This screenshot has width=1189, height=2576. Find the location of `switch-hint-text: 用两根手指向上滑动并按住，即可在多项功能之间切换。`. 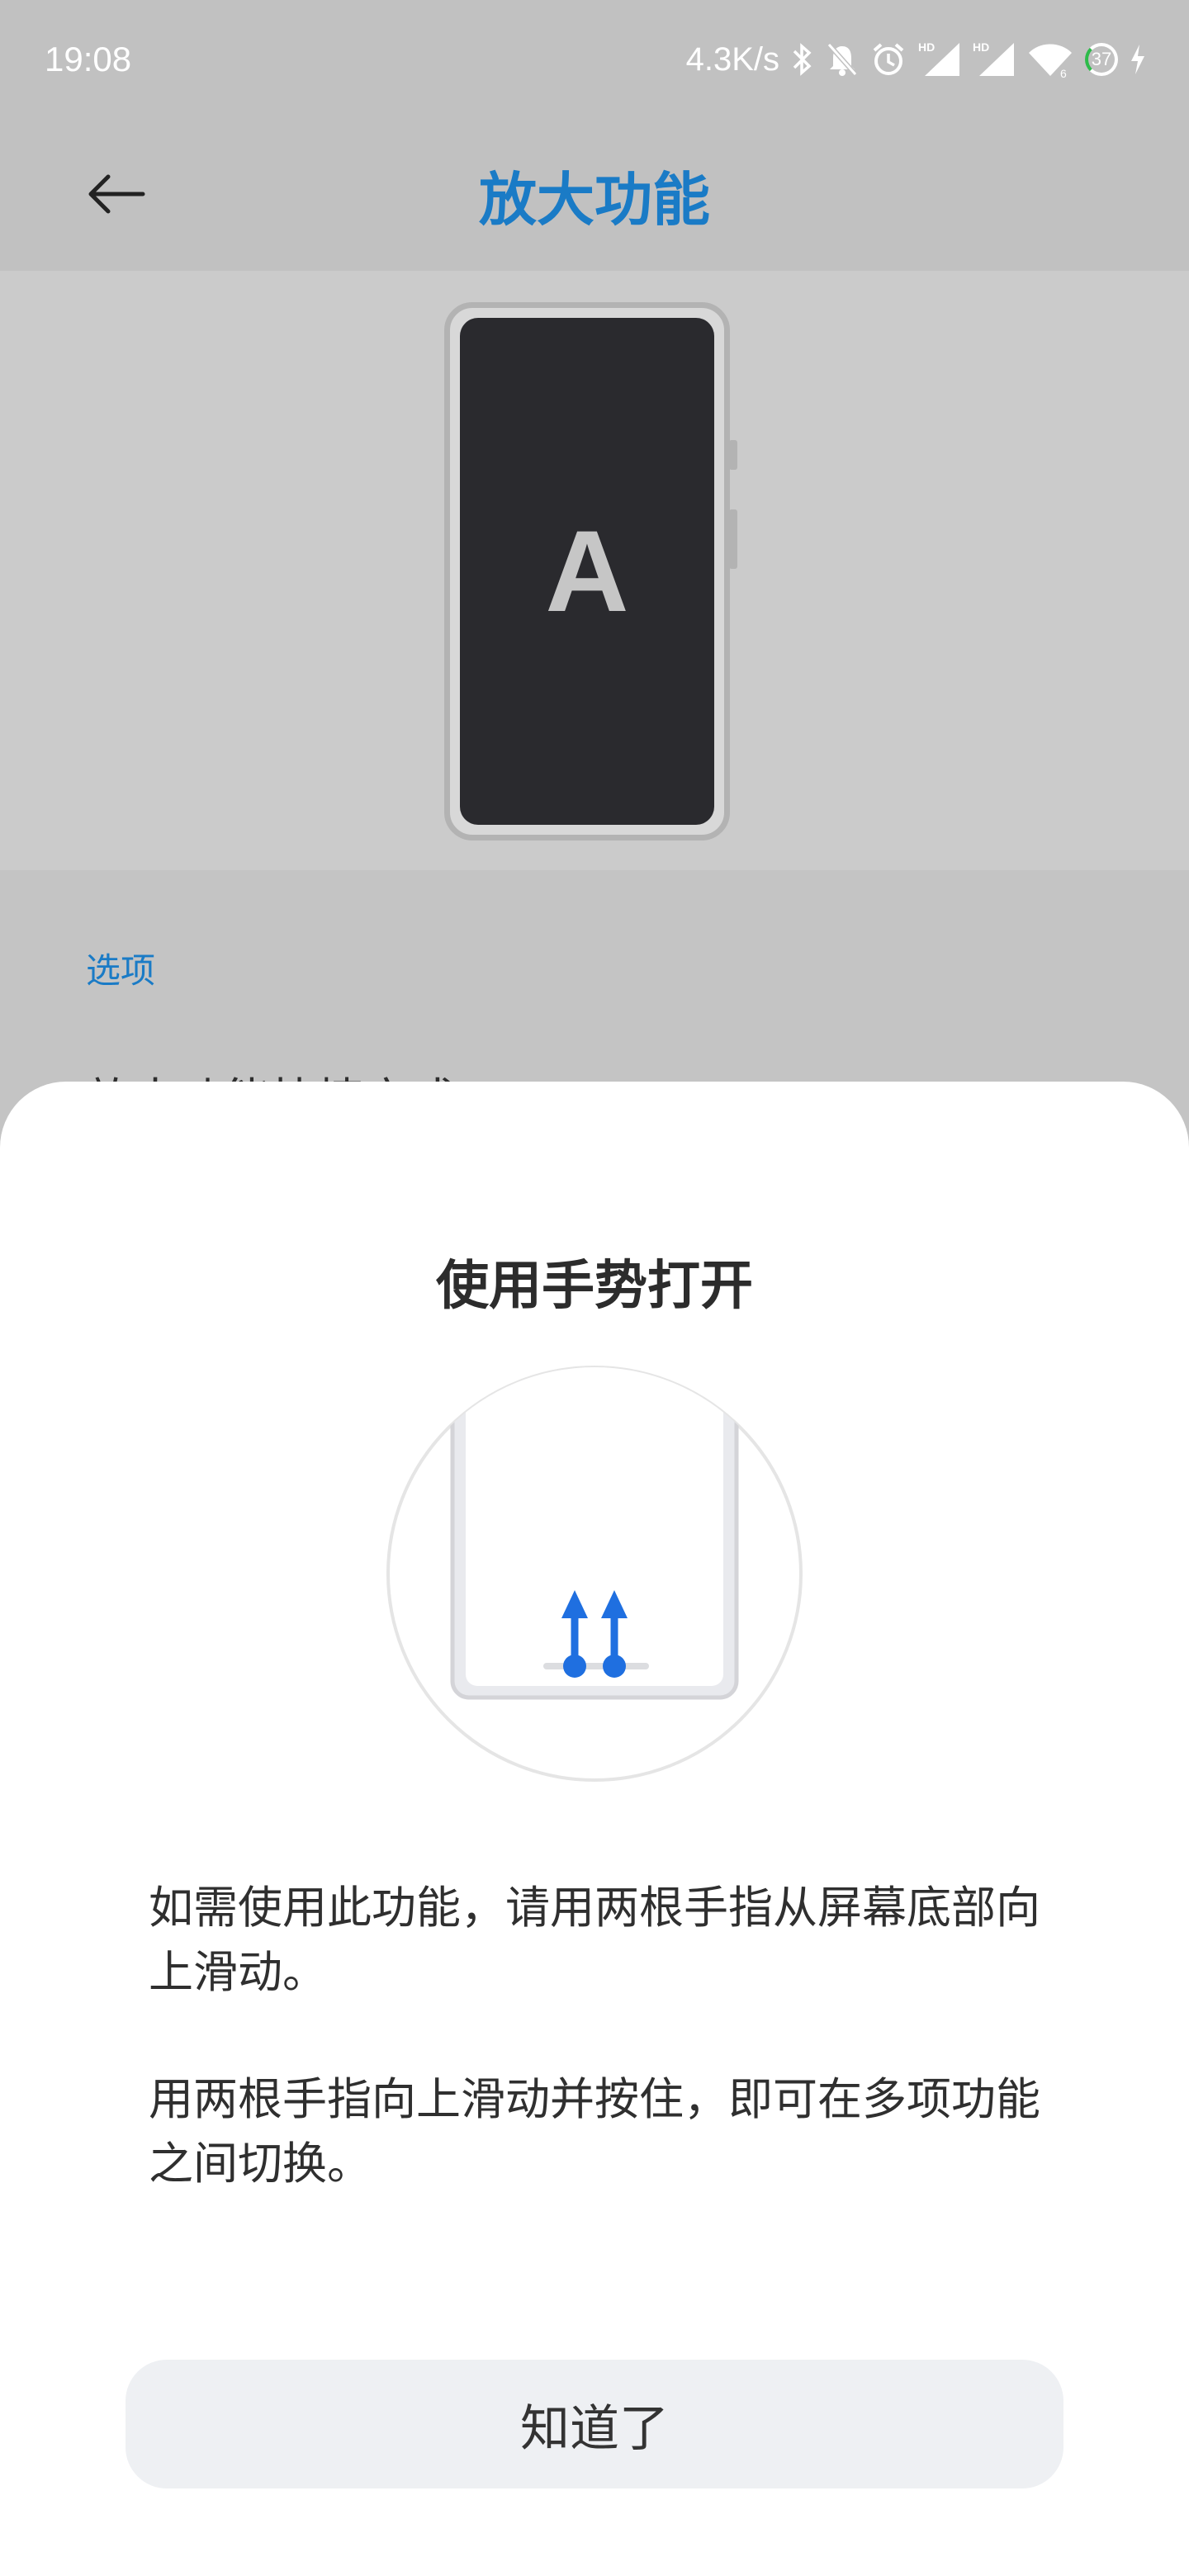

switch-hint-text: 用两根手指向上滑动并按住，即可在多项功能之间切换。 is located at coordinates (594, 2131).